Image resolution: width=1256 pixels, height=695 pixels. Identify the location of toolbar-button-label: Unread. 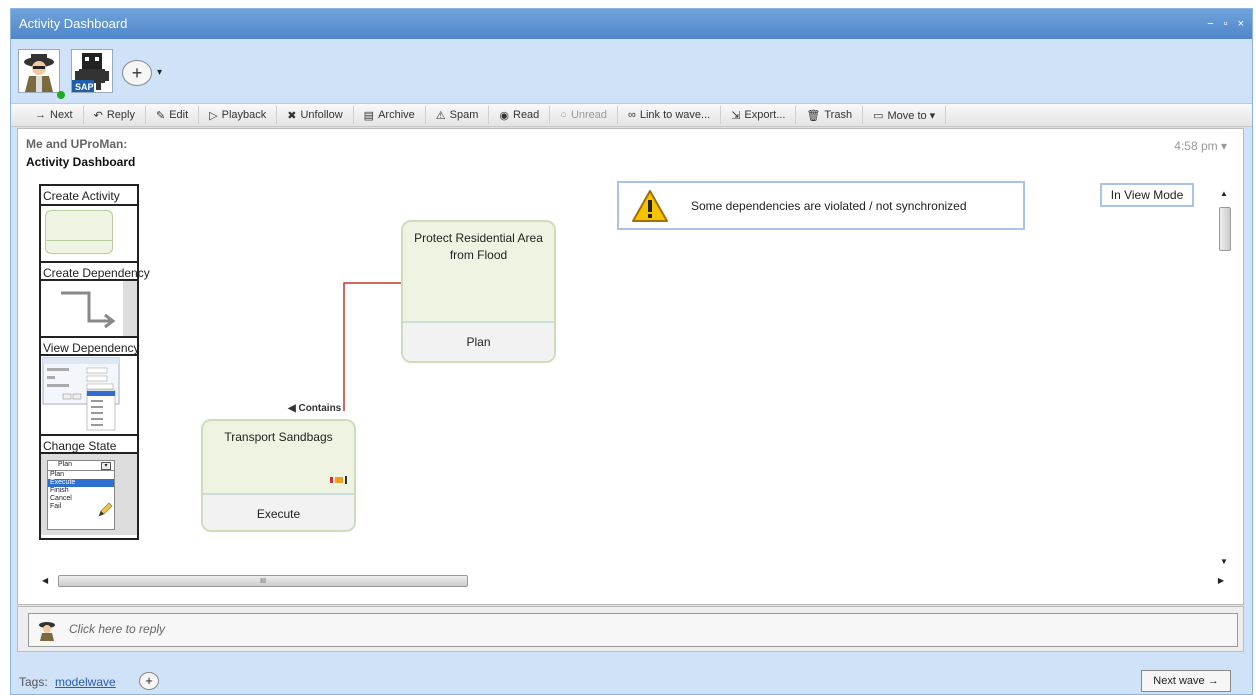
(589, 115).